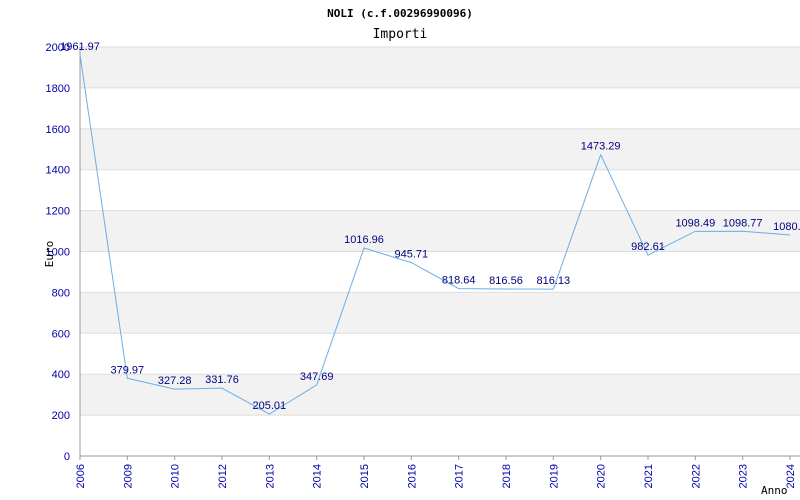 The height and width of the screenshot is (500, 800). Describe the element at coordinates (743, 223) in the screenshot. I see `data-label: 1098.77` at that location.